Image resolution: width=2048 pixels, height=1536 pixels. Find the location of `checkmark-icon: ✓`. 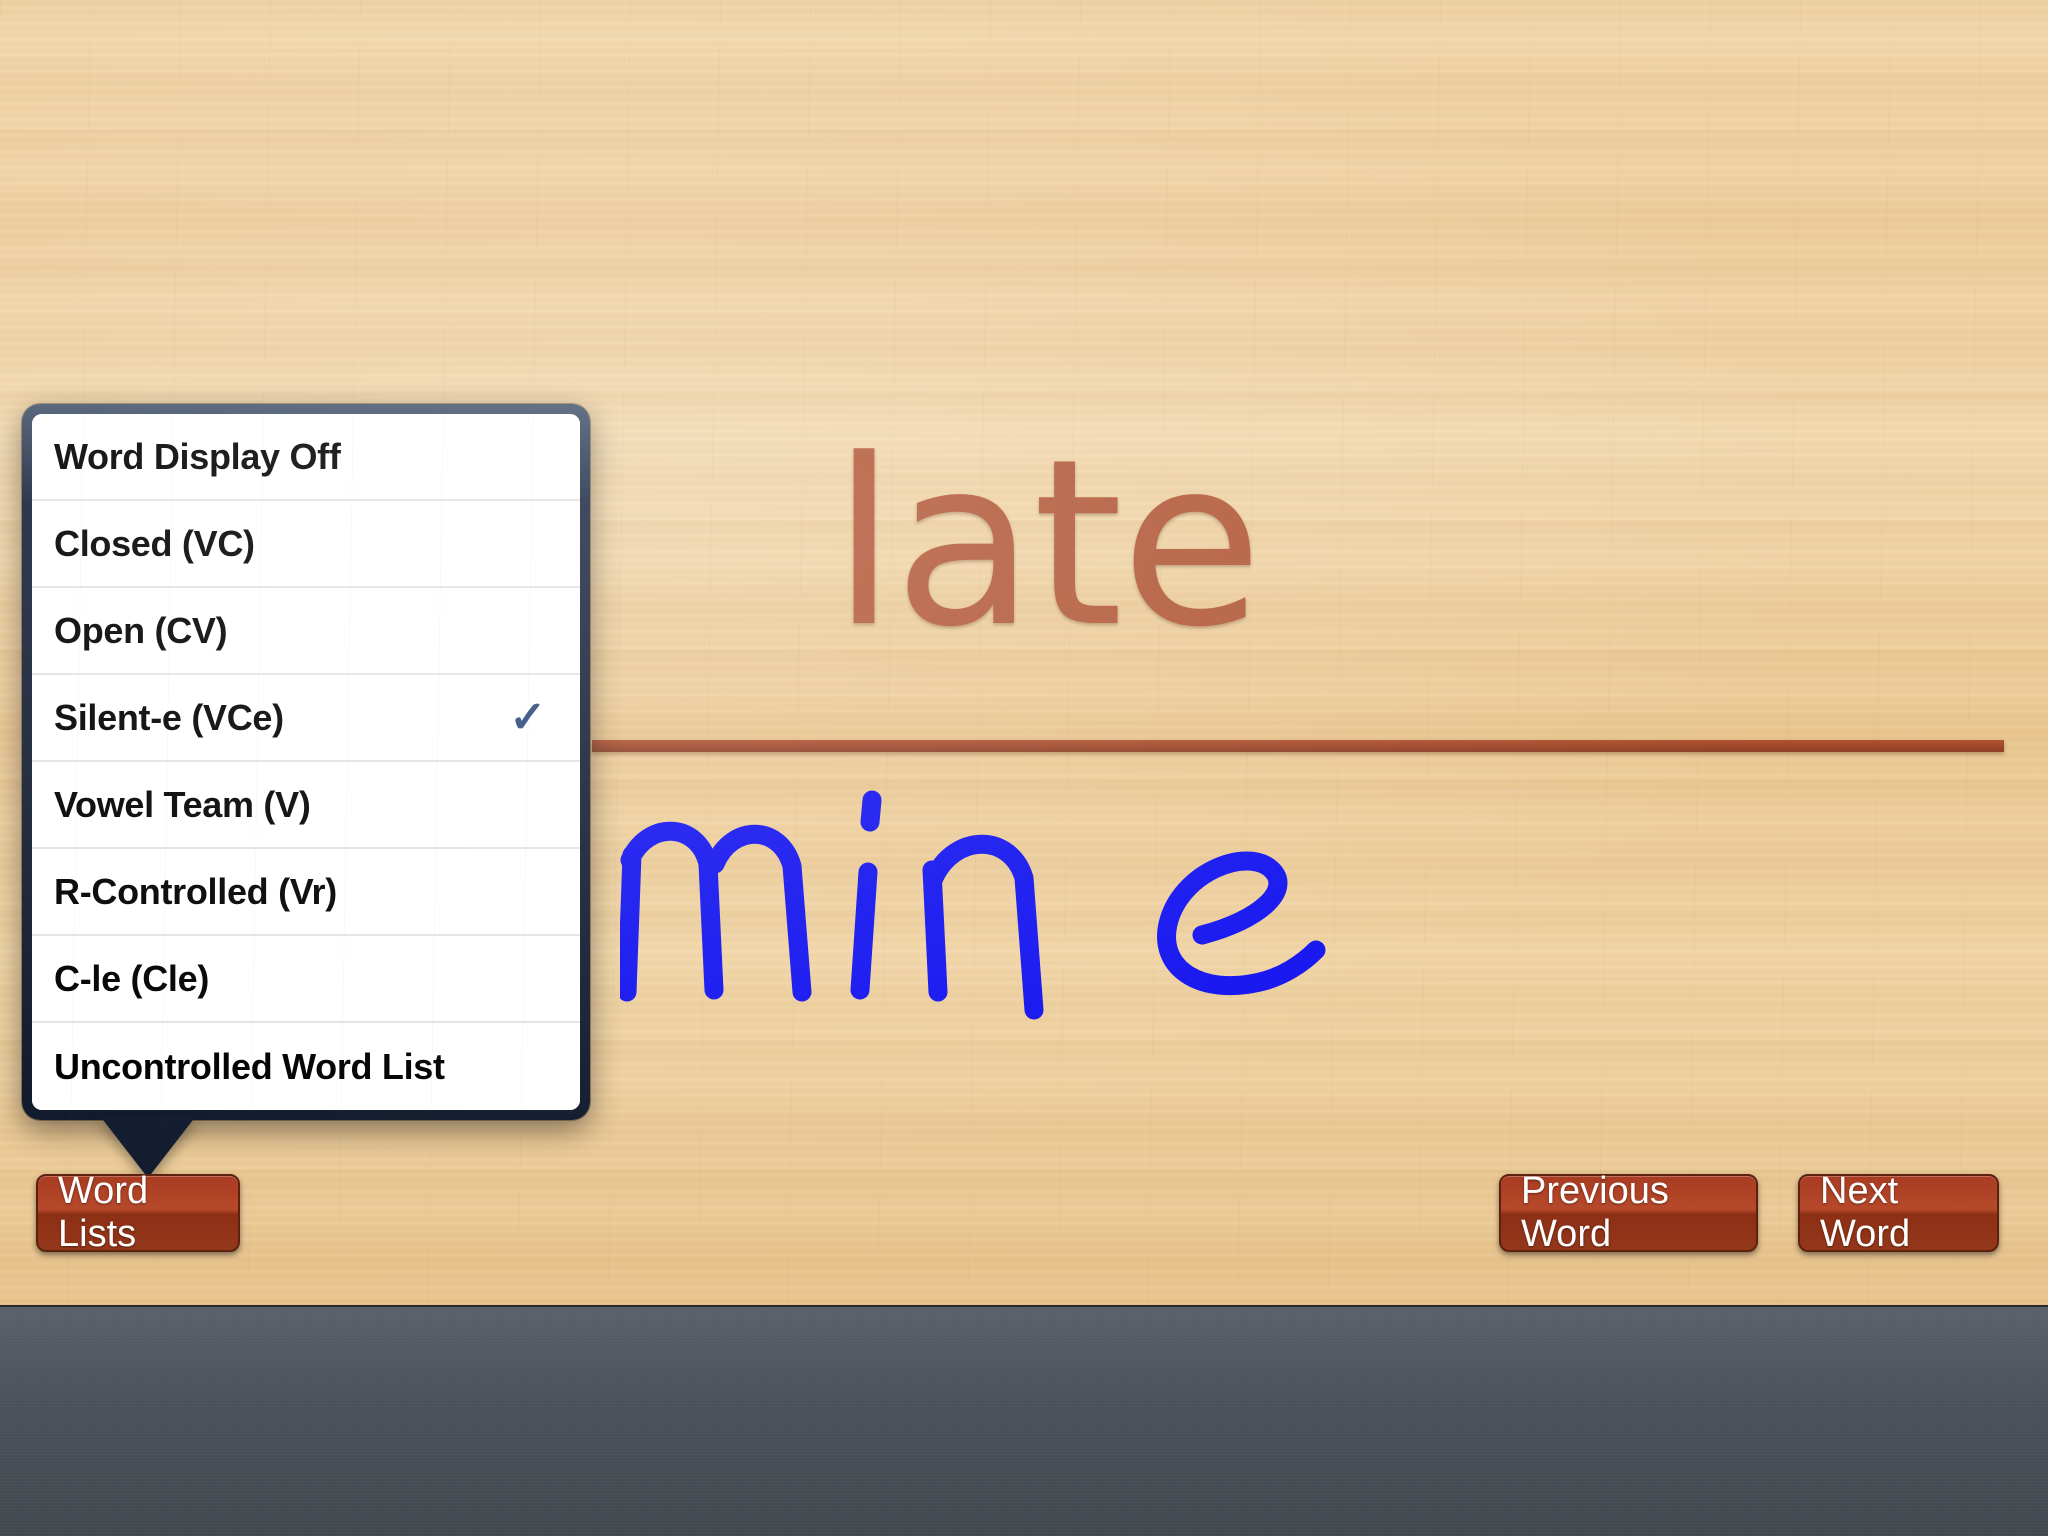

checkmark-icon: ✓ is located at coordinates (527, 717).